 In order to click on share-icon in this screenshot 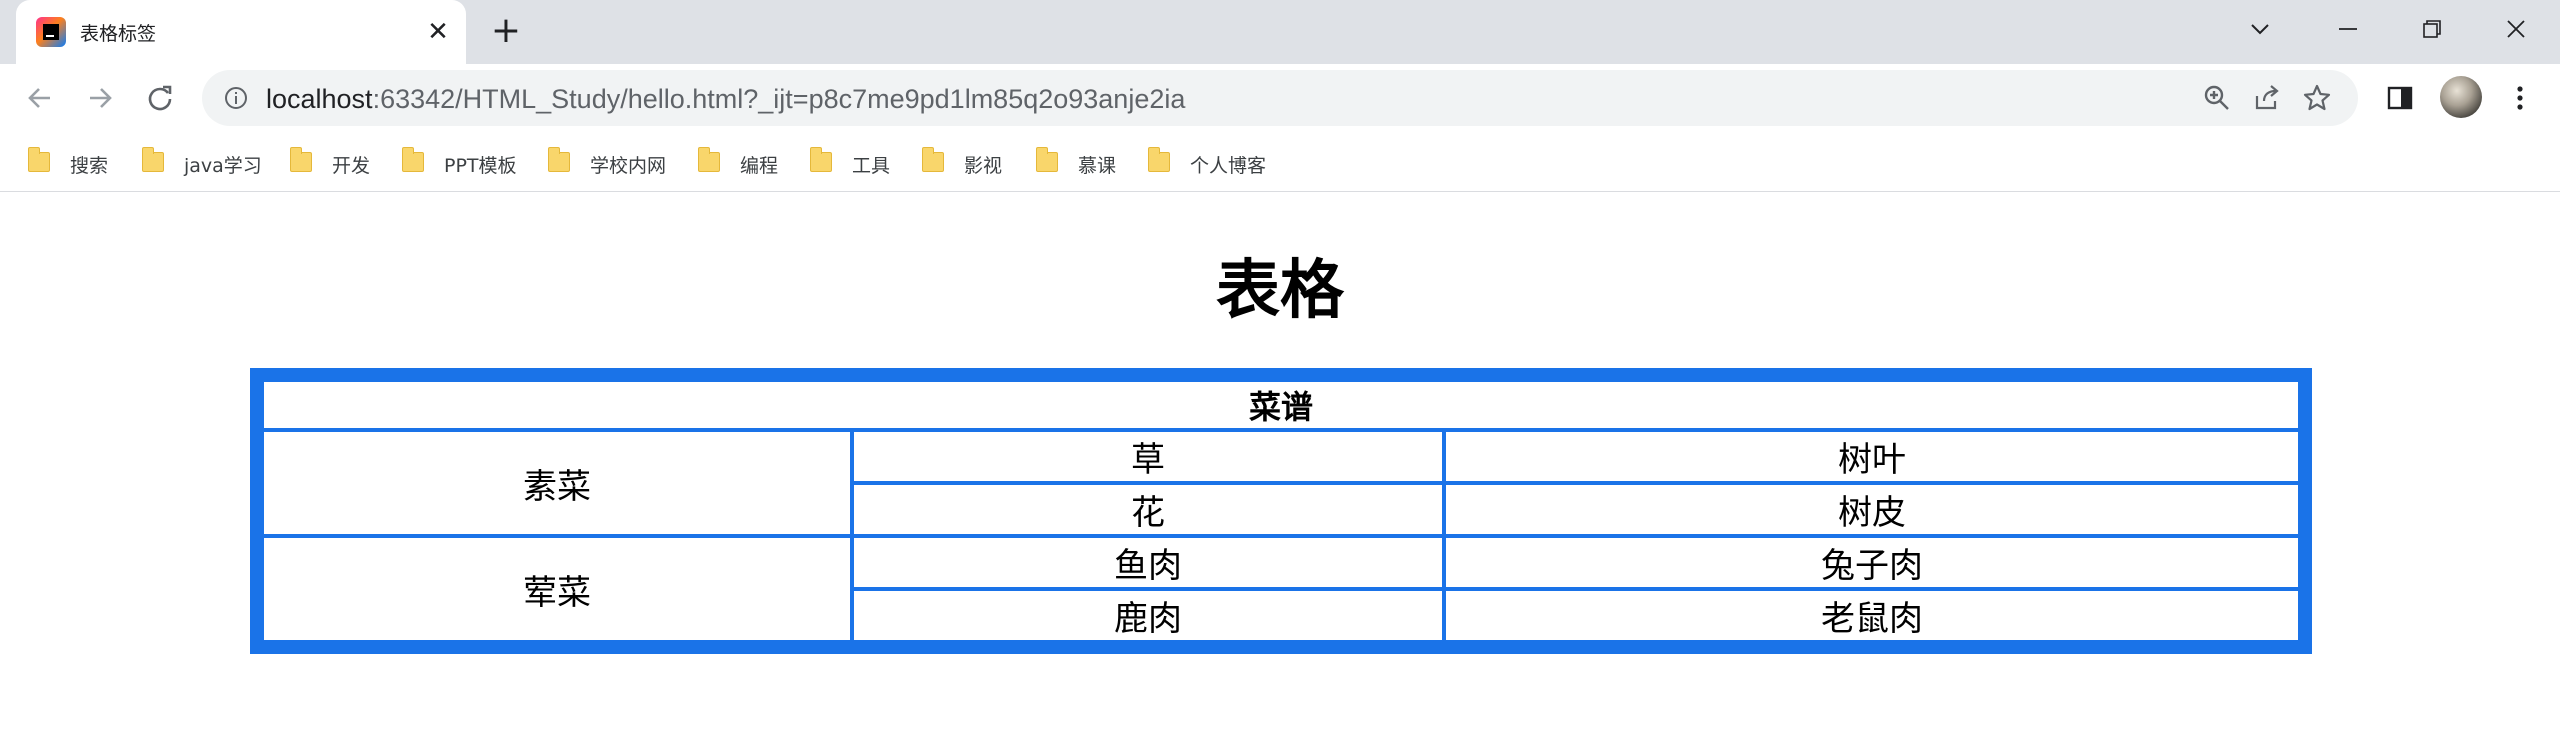, I will do `click(2267, 98)`.